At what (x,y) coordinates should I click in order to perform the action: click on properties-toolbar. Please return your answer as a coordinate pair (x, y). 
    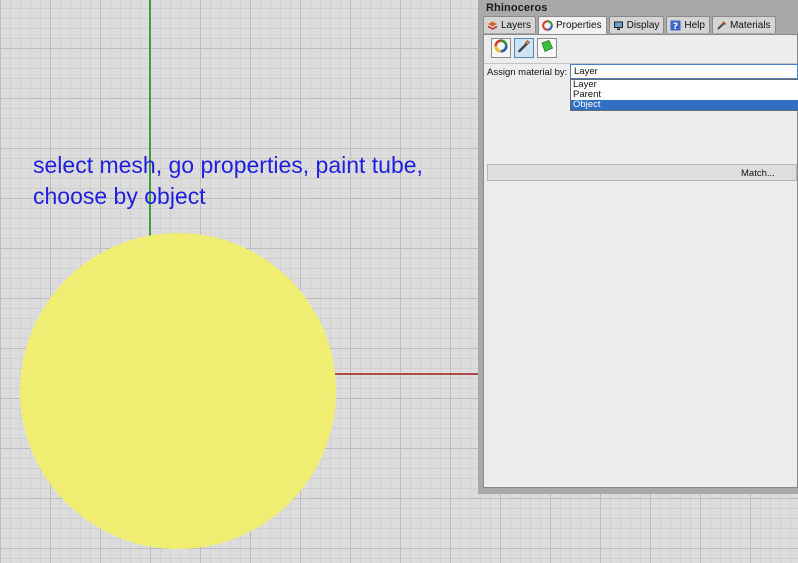
    Looking at the image, I should click on (524, 48).